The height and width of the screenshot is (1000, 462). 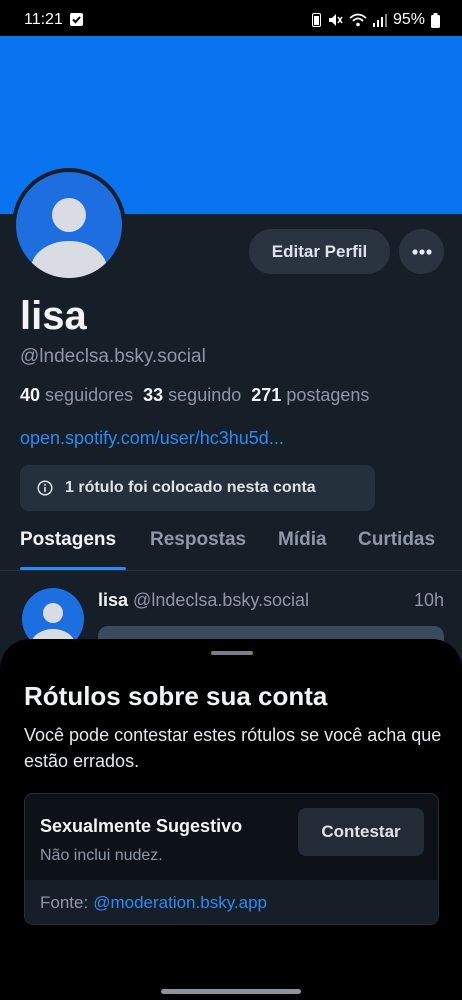 I want to click on edit-profile-button: Editar Perfil, so click(x=319, y=251).